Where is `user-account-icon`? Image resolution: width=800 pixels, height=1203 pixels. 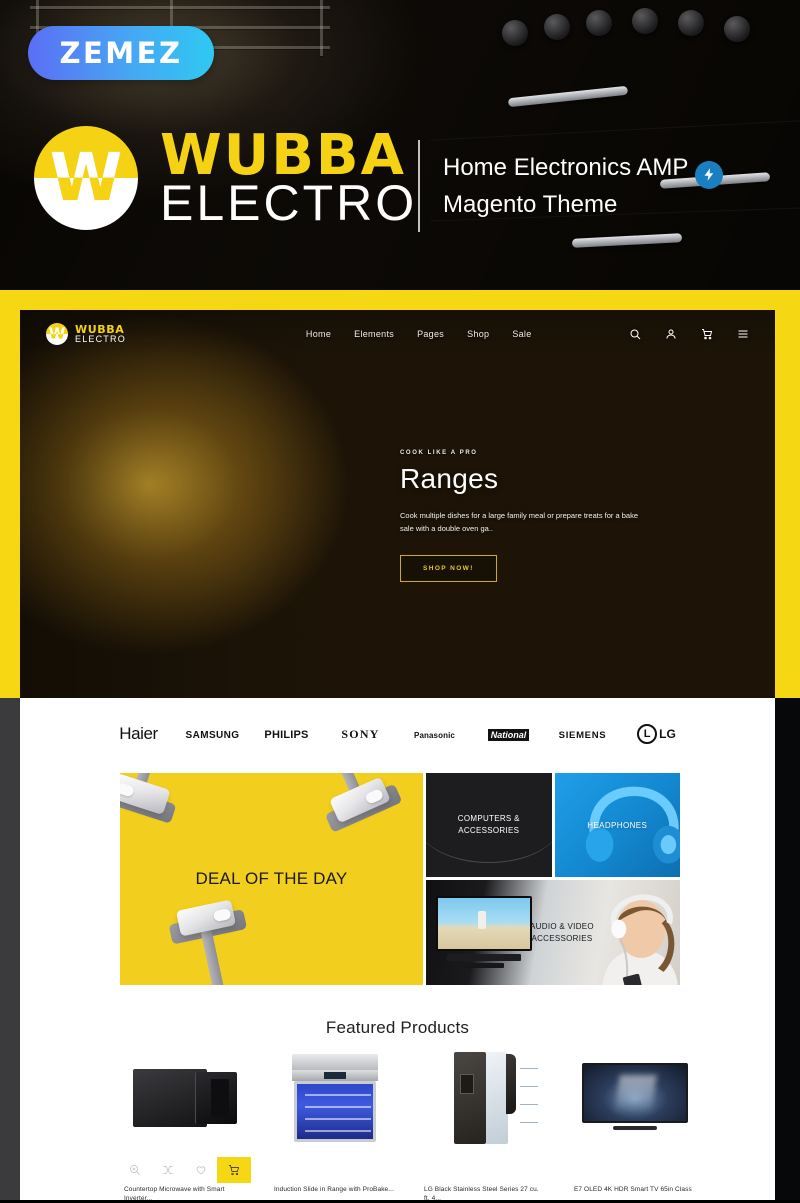 user-account-icon is located at coordinates (671, 334).